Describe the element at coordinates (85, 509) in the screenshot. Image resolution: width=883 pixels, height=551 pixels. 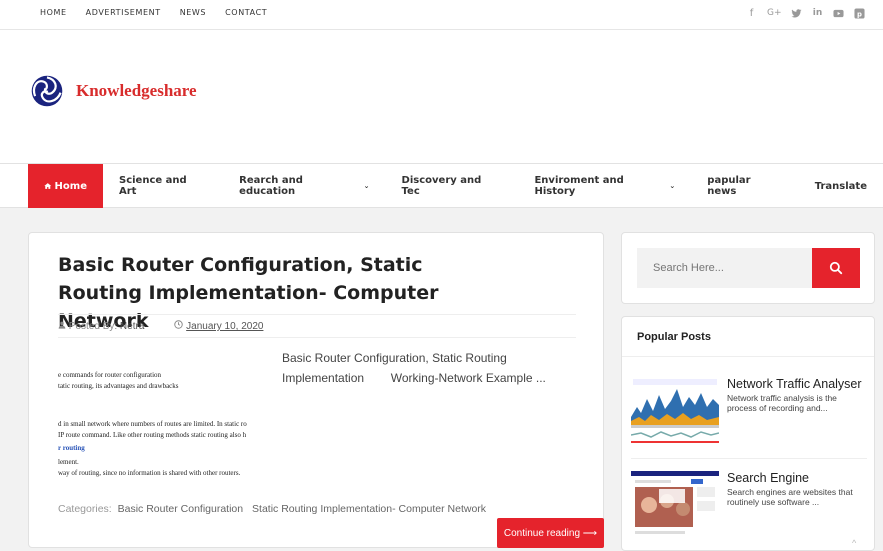
I see `categories-label: Categories:` at that location.